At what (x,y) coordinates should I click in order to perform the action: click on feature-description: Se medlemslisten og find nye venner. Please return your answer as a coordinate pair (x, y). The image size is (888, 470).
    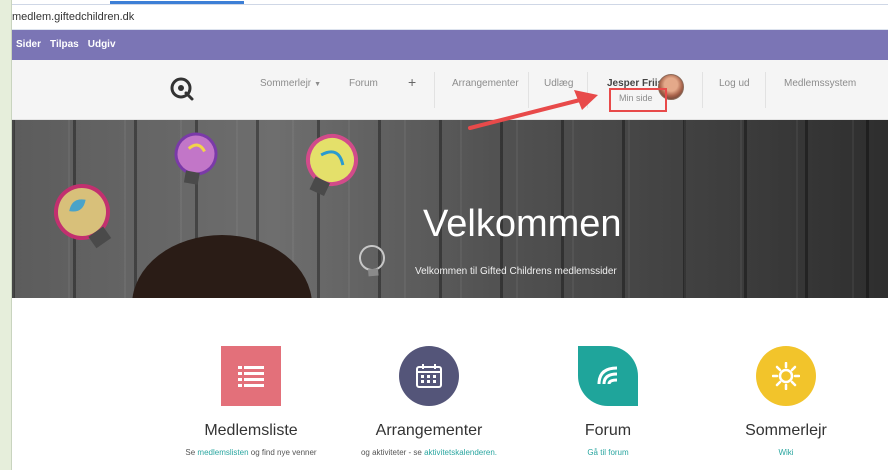
    Looking at the image, I should click on (251, 452).